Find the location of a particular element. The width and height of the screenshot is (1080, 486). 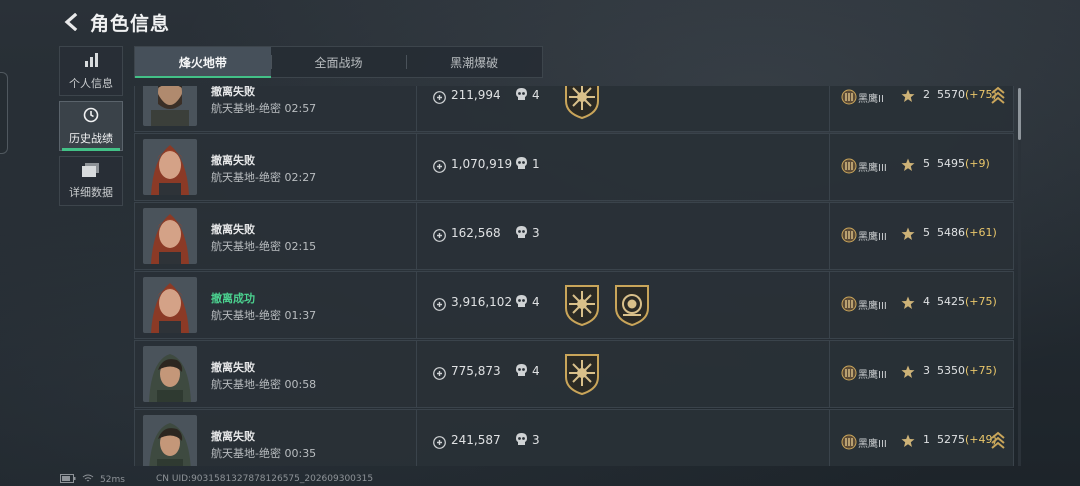

sidebar-tab-clock: 历史战绩 is located at coordinates (91, 126).